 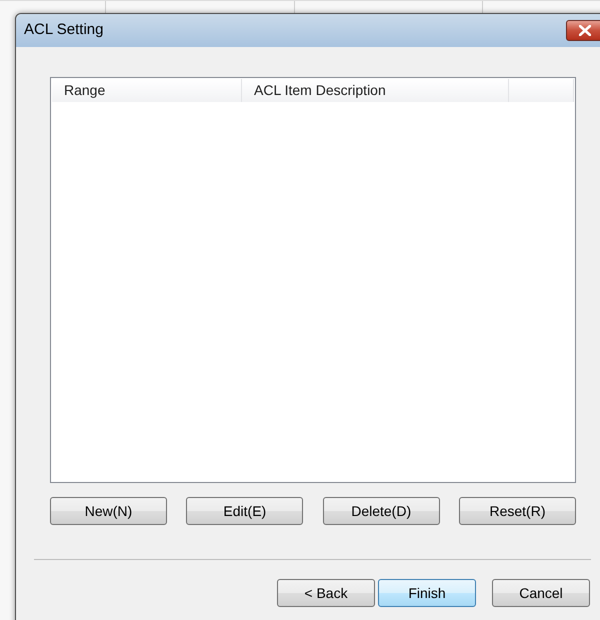 What do you see at coordinates (541, 593) in the screenshot?
I see `nav-button: Cancel` at bounding box center [541, 593].